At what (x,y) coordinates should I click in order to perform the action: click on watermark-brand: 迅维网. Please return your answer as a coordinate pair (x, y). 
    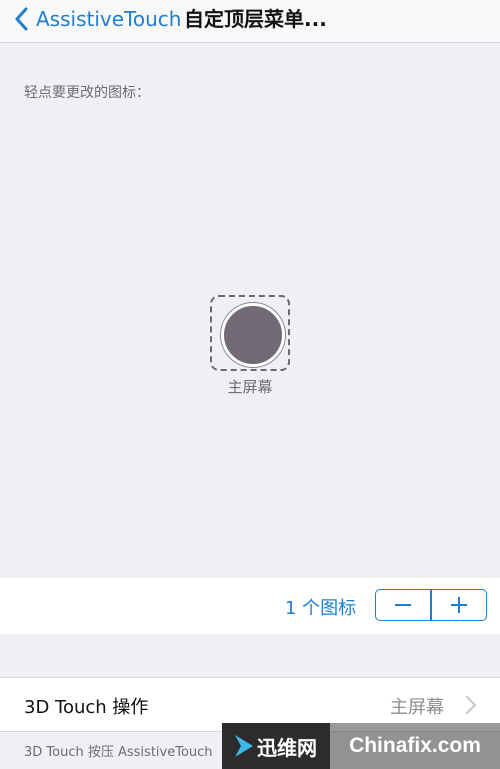
    Looking at the image, I should click on (287, 747).